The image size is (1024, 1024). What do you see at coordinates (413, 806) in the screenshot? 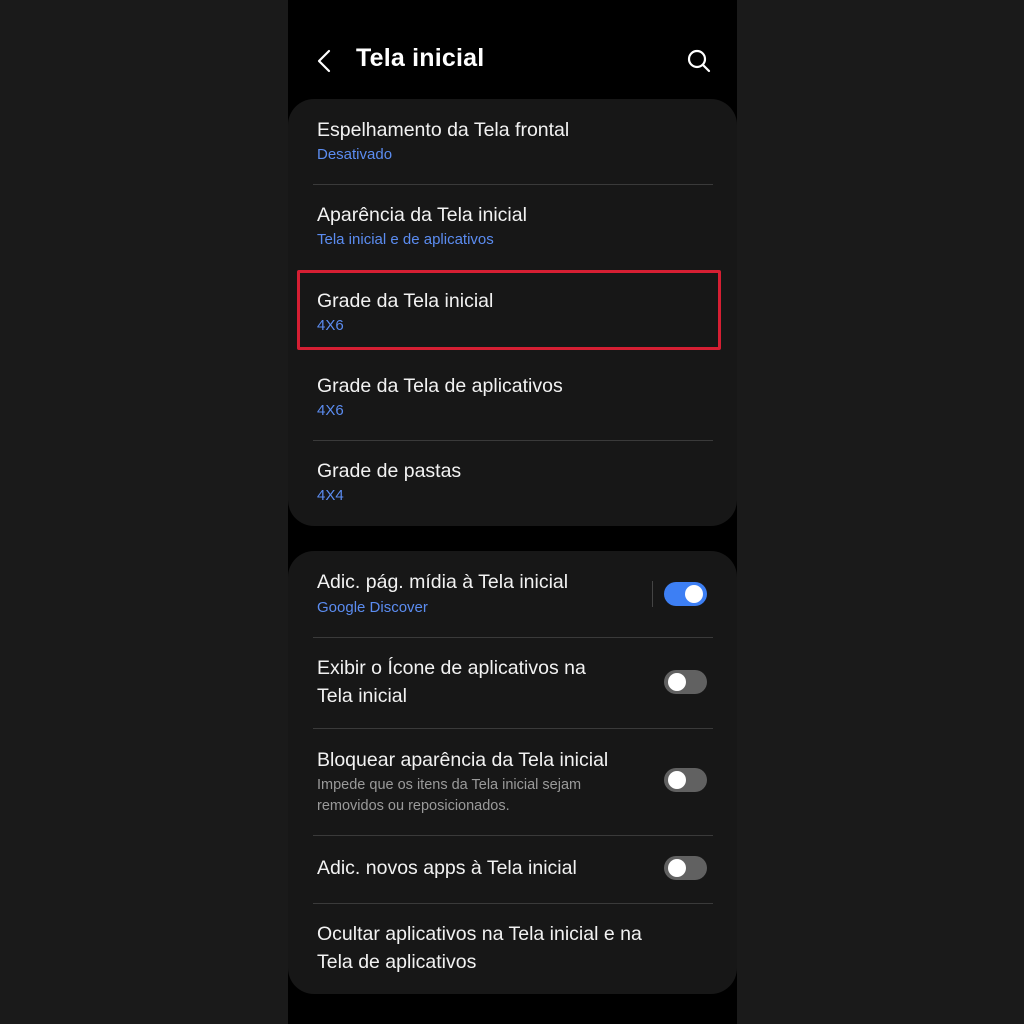
I see `item-description-line2: removidos ou reposicionados.` at bounding box center [413, 806].